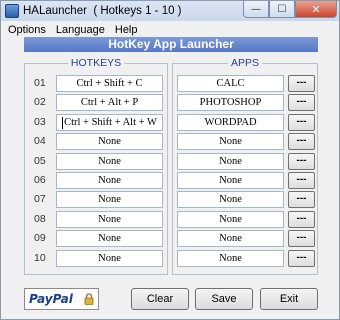  I want to click on app-field: PHOTOSHOP, so click(230, 102).